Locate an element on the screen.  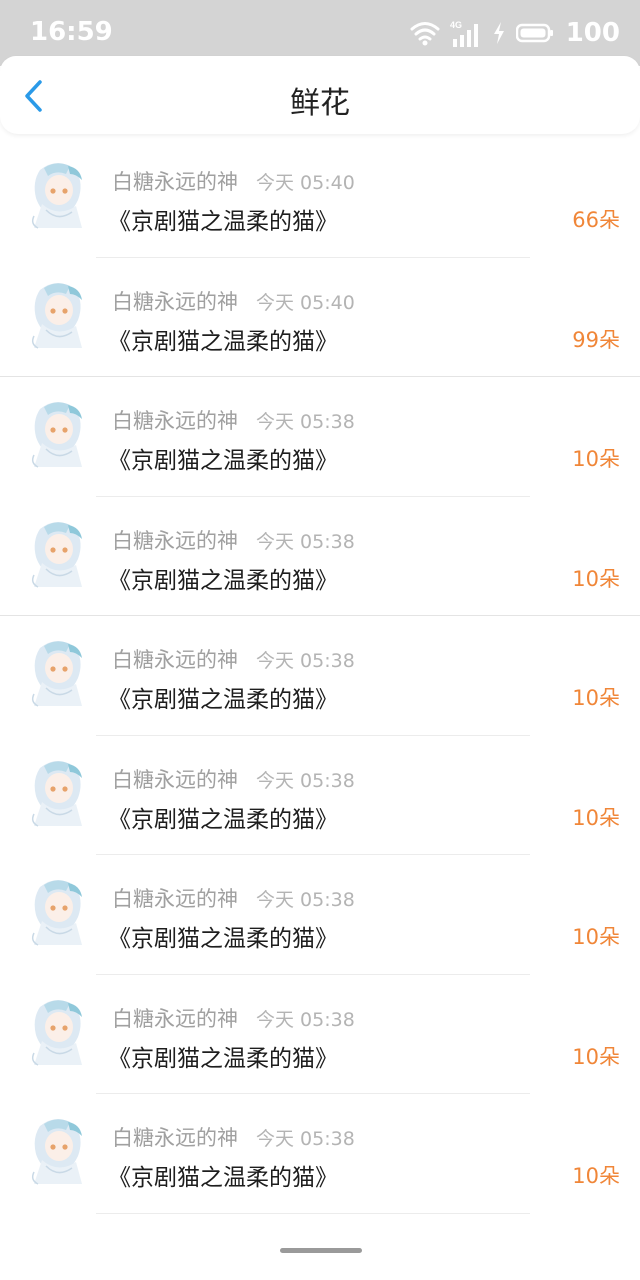
home-indicator is located at coordinates (321, 1250).